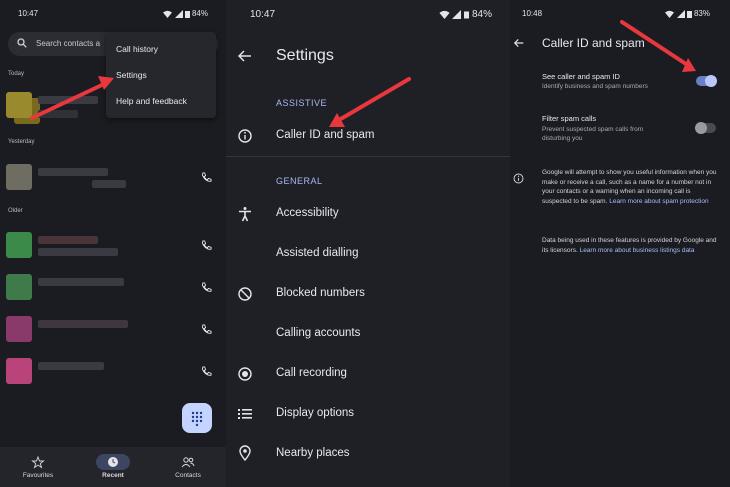 The width and height of the screenshot is (730, 487). What do you see at coordinates (637, 250) in the screenshot?
I see `learn-more-listings-link: Learn more about business listings data` at bounding box center [637, 250].